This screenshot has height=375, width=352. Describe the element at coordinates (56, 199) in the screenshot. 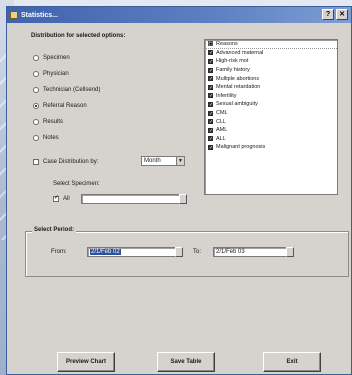

I see `all-checkbox` at that location.